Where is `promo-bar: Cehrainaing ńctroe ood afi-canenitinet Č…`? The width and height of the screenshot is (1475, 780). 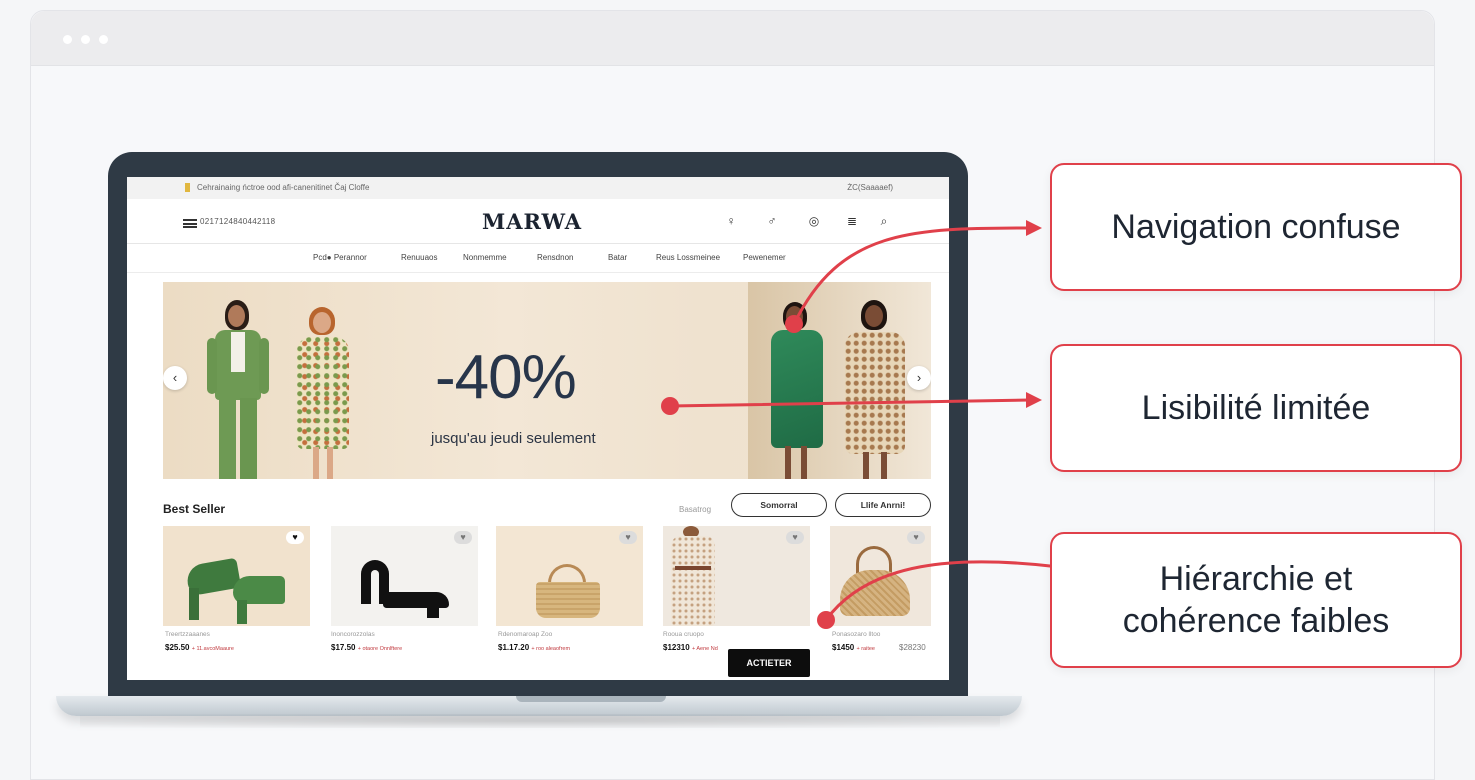
promo-bar: Cehrainaing ńctroe ood afi-canenitinet Č… is located at coordinates (538, 188).